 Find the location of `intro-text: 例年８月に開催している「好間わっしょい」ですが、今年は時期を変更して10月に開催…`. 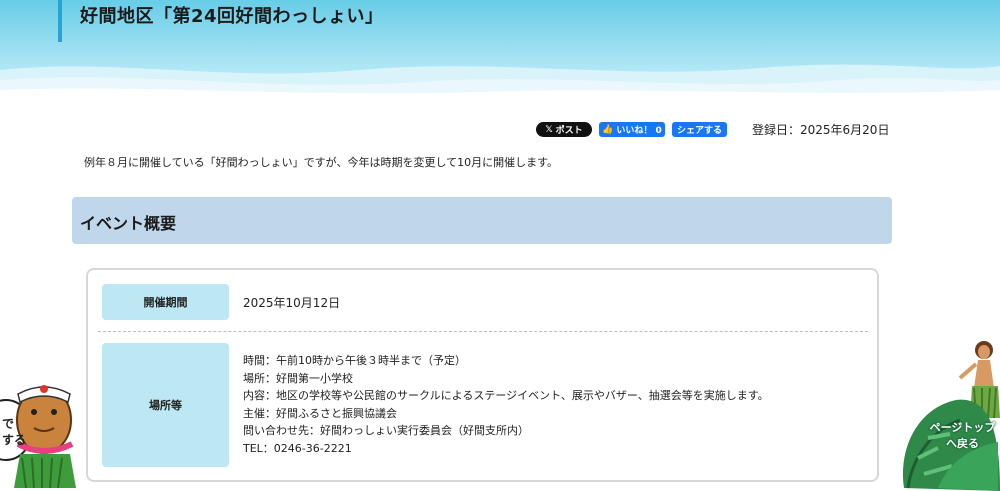

intro-text: 例年８月に開催している「好間わっしょい」ですが、今年は時期を変更して10月に開催… is located at coordinates (321, 162).